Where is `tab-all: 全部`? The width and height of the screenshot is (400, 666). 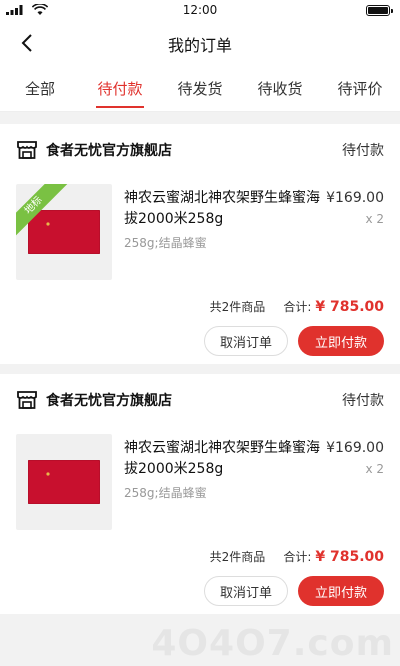 tab-all: 全部 is located at coordinates (40, 88).